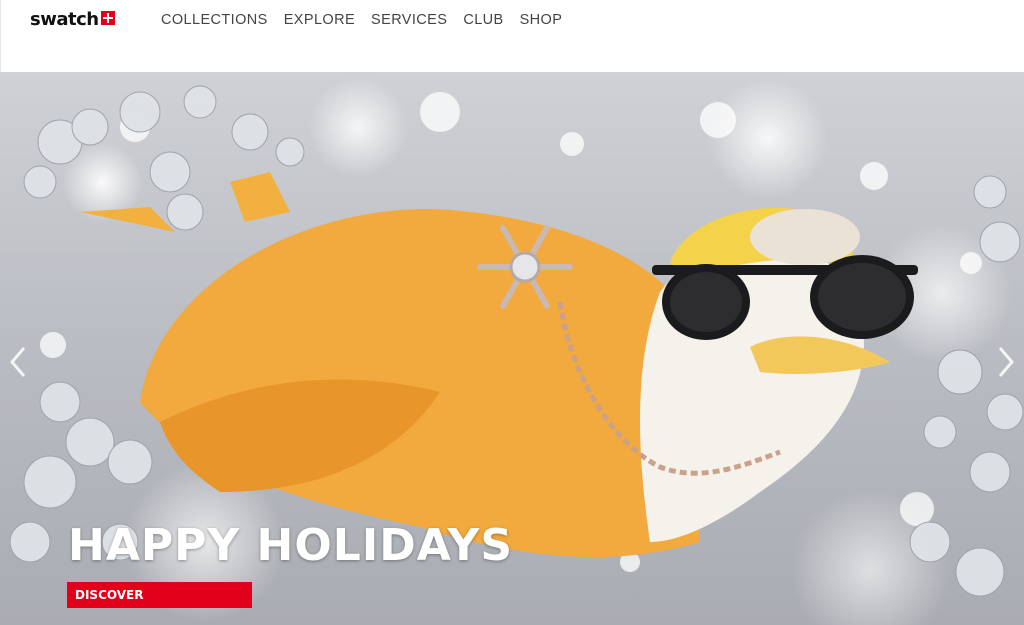  I want to click on nav-item-collections: COLLECTIONS, so click(214, 20).